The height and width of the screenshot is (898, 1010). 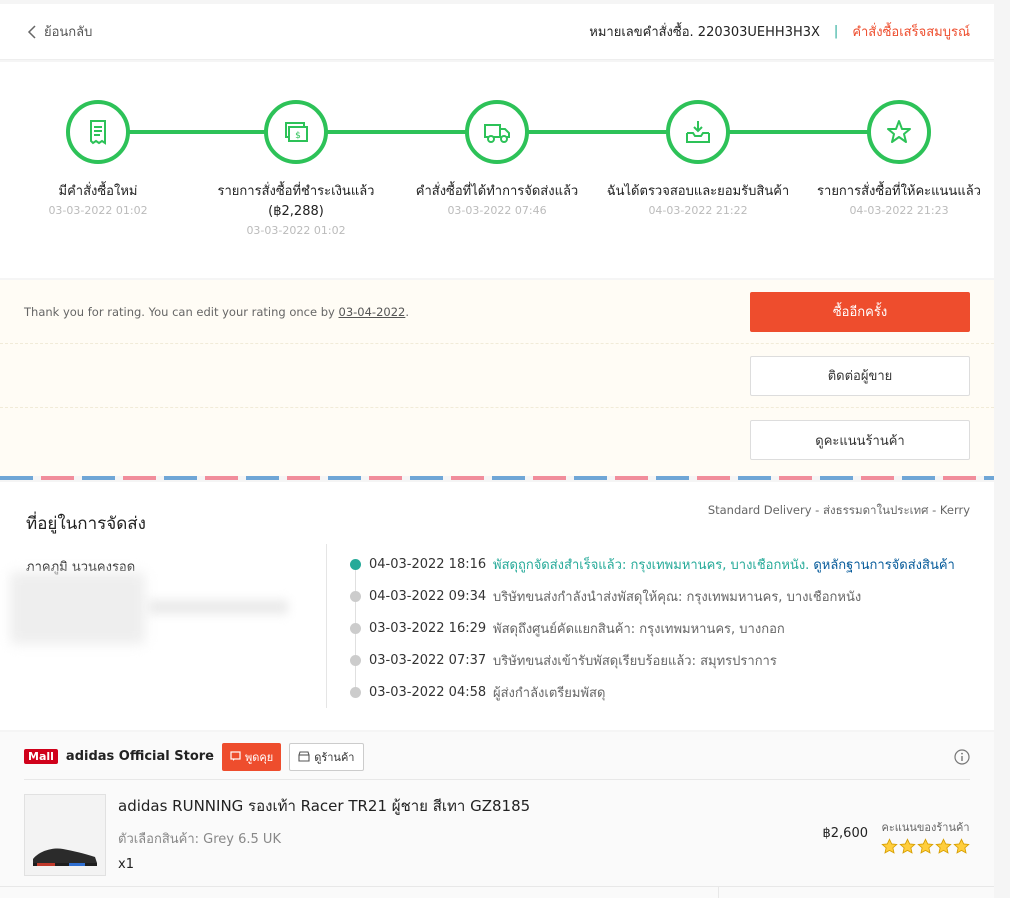 What do you see at coordinates (428, 628) in the screenshot?
I see `event-time: 03-03-2022 16:29` at bounding box center [428, 628].